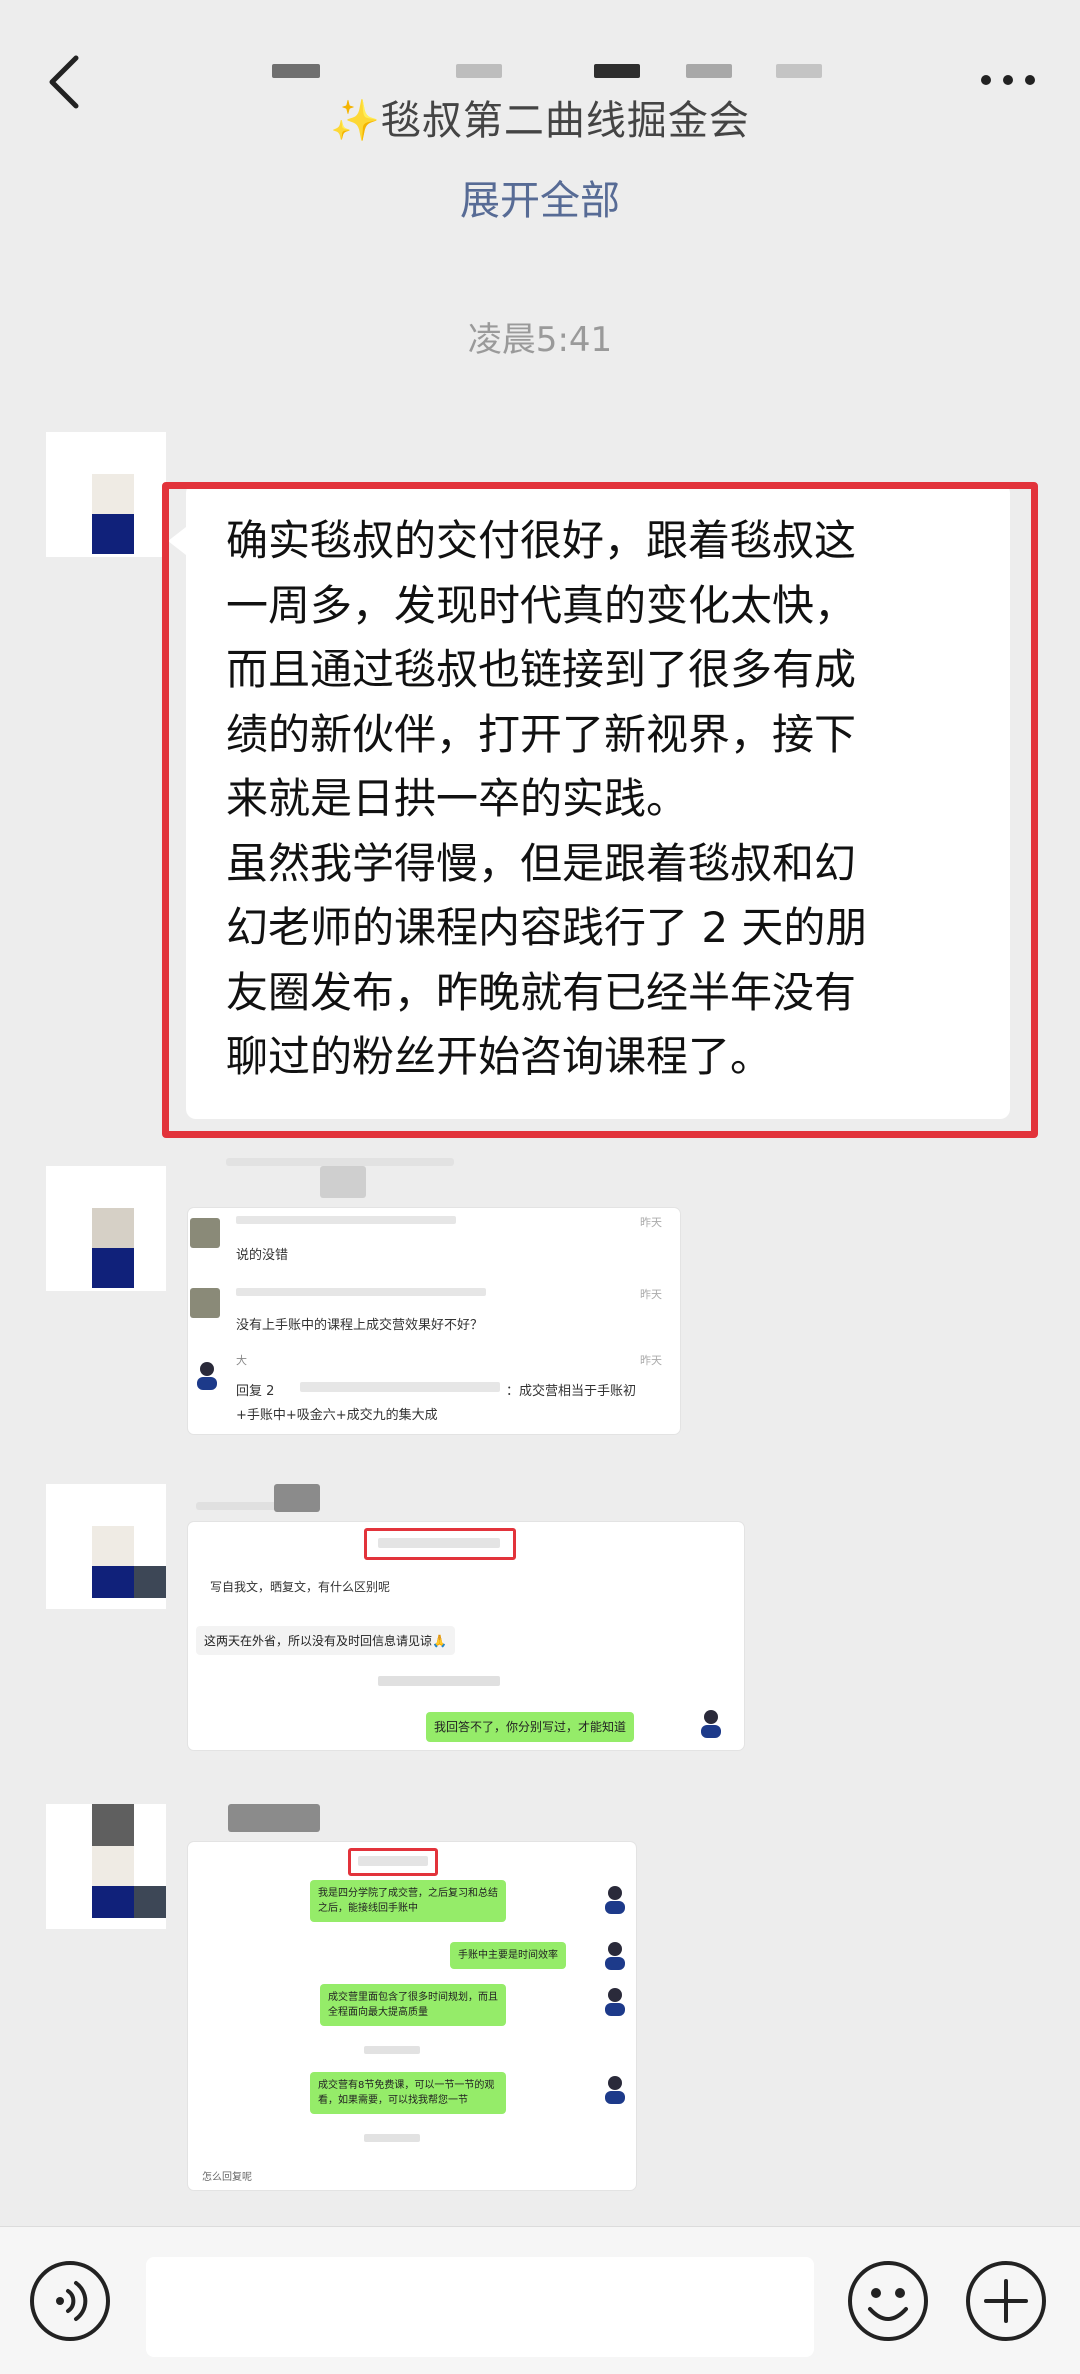 The image size is (1080, 2374). What do you see at coordinates (325, 1640) in the screenshot?
I see `message-bubble: 这两天在外省，所以没有及时回信息请见谅🙏` at bounding box center [325, 1640].